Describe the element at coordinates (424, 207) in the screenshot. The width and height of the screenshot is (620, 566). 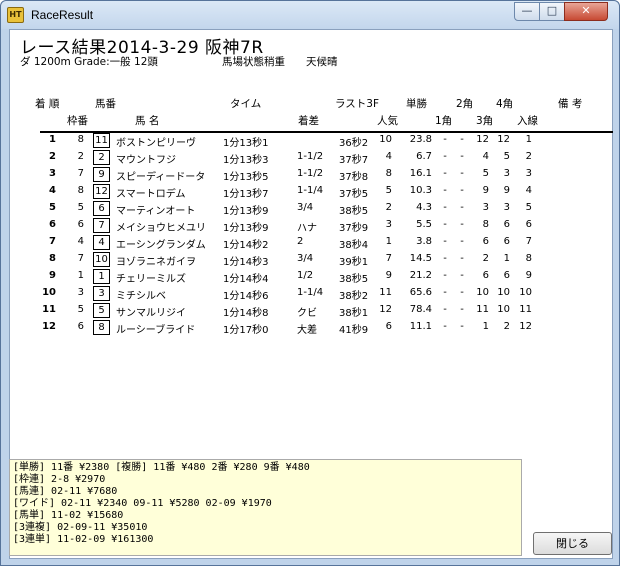
I see `cell-odds: 4.3` at that location.